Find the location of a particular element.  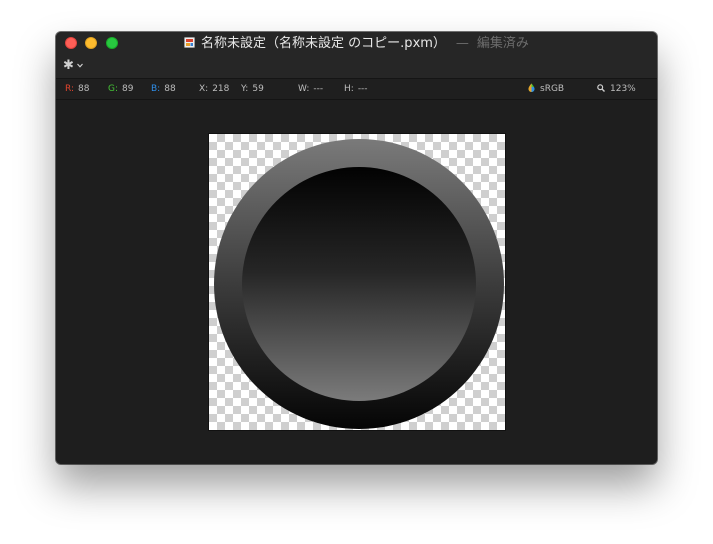

window-title: 名称未設定（名称未設定 のコピー.pxm） — 編集済み is located at coordinates (356, 44).